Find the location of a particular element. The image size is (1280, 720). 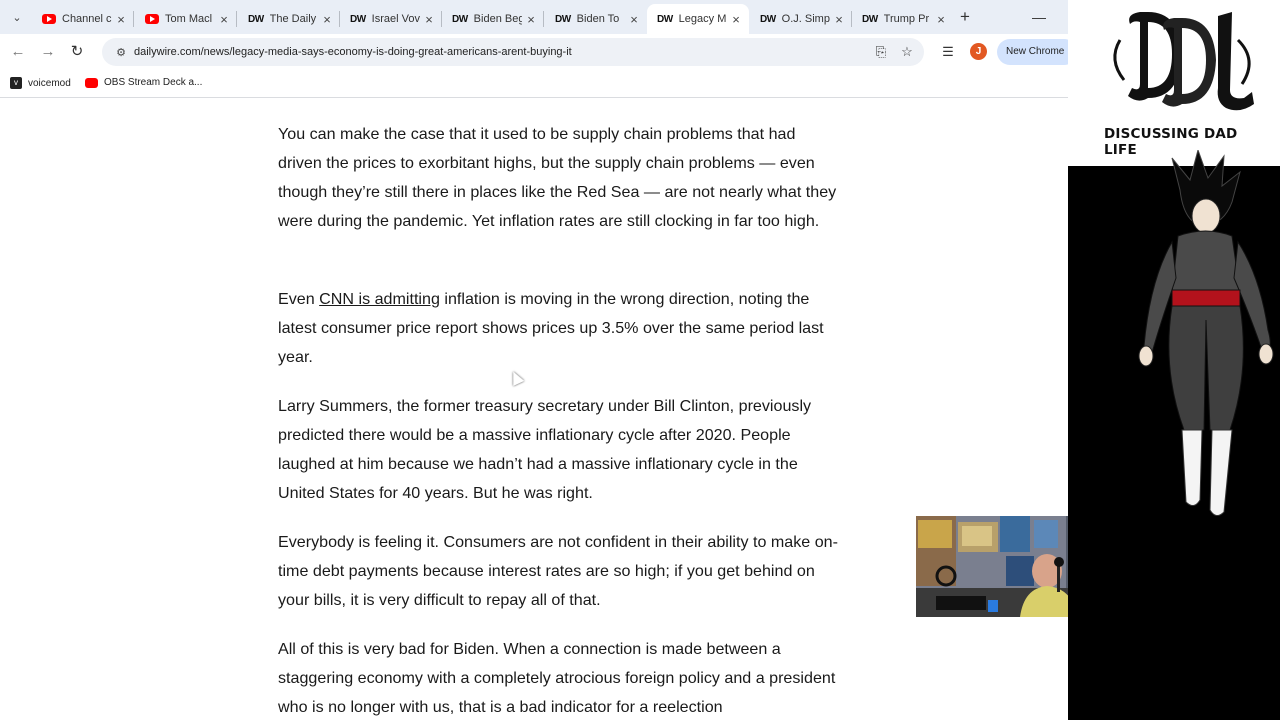

browser-tab: DW Biden Beg × is located at coordinates (493, 19).